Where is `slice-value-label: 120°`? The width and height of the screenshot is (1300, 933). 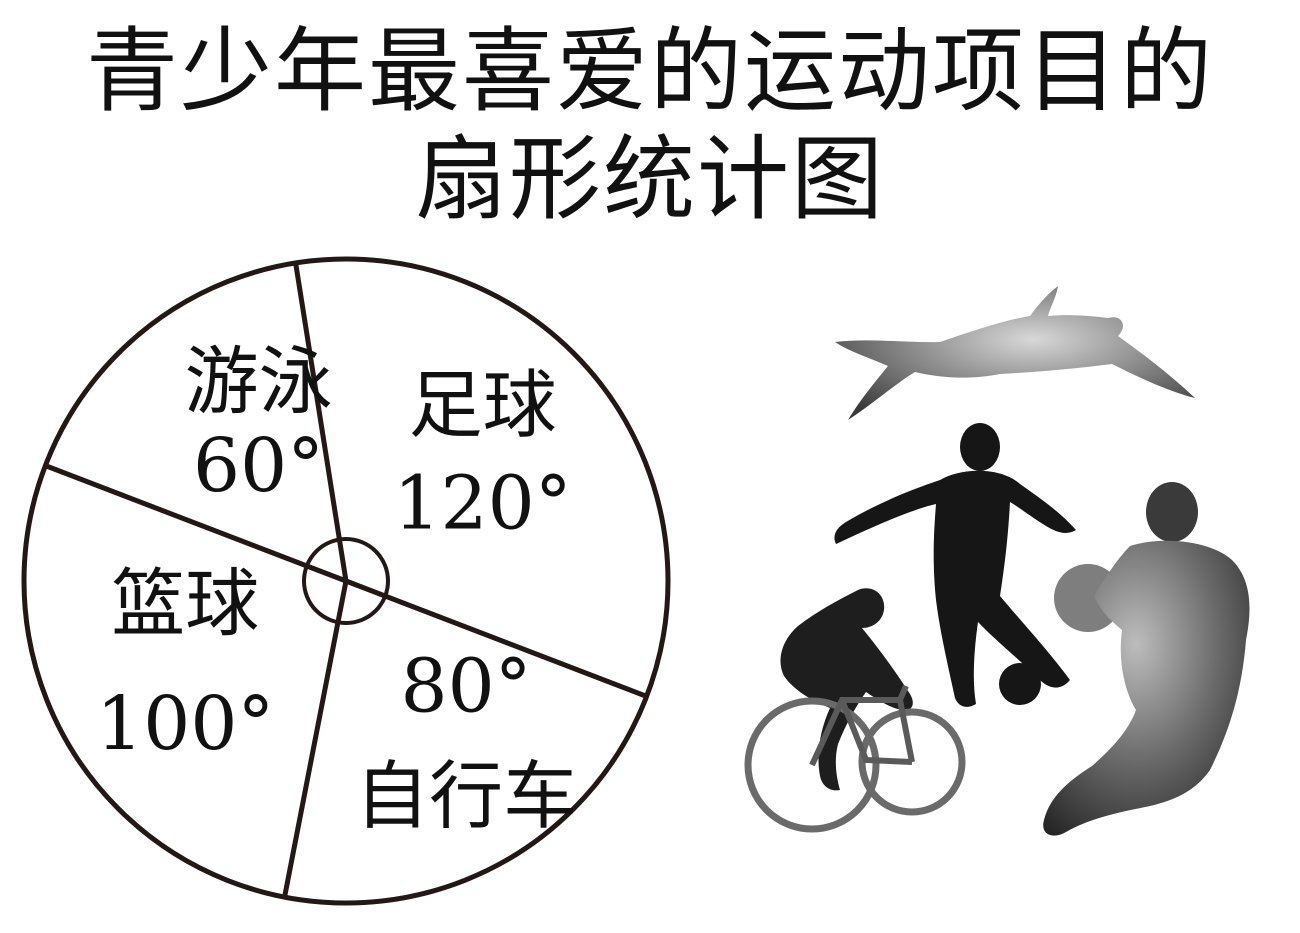
slice-value-label: 120° is located at coordinates (482, 504).